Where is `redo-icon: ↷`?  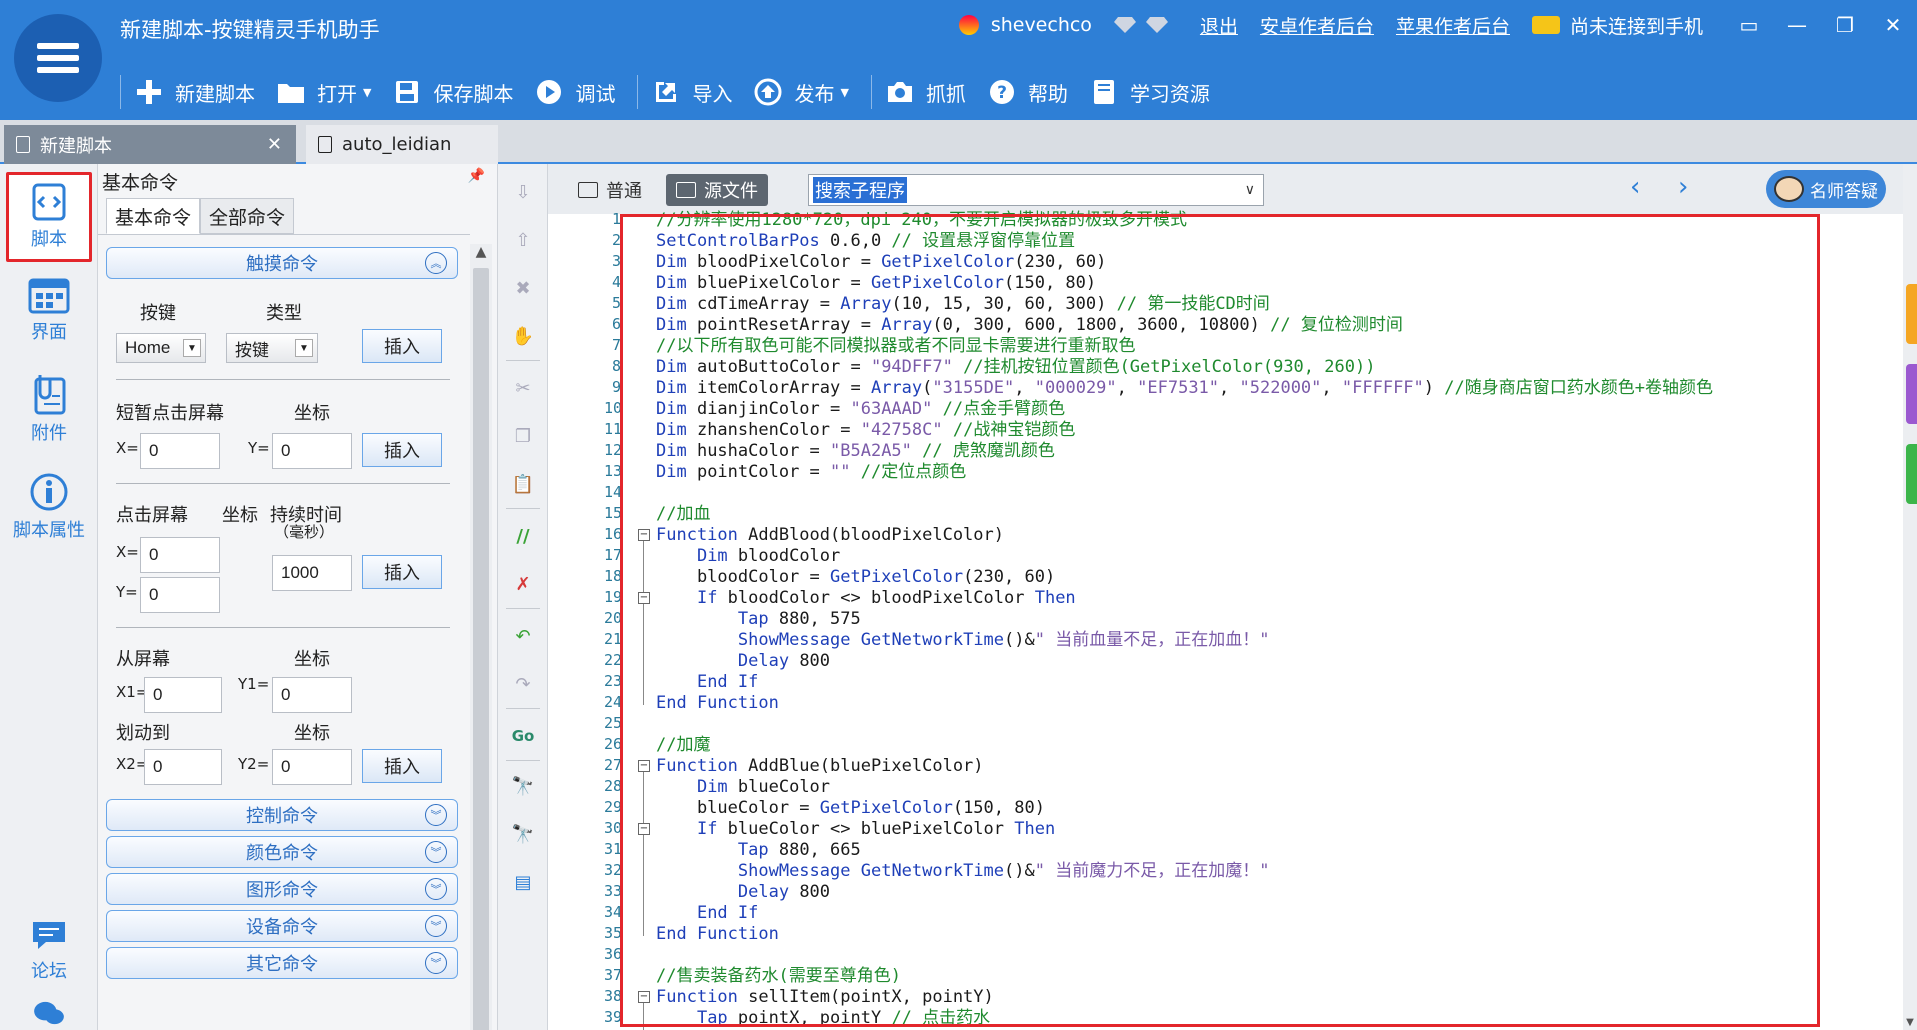
redo-icon: ↷ is located at coordinates (523, 684).